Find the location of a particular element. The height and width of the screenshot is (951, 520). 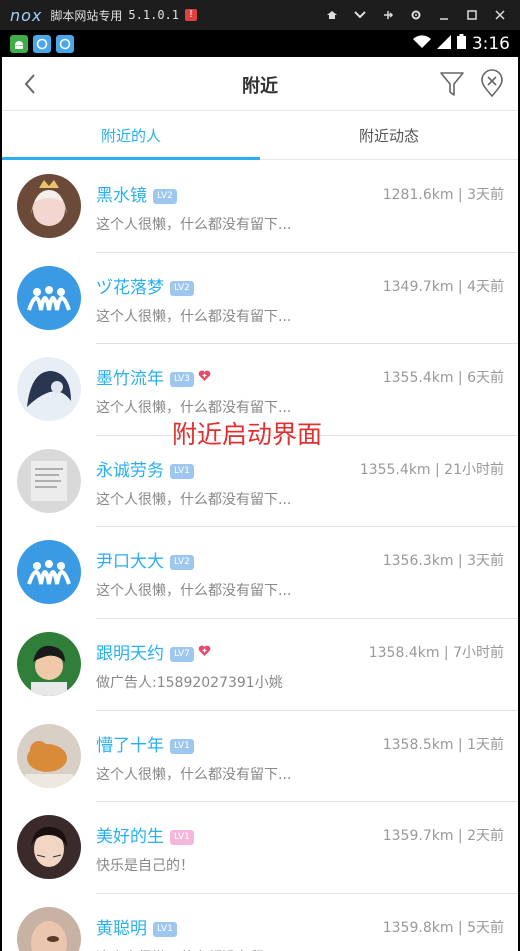

user-name-text: 美好的生 is located at coordinates (130, 837).